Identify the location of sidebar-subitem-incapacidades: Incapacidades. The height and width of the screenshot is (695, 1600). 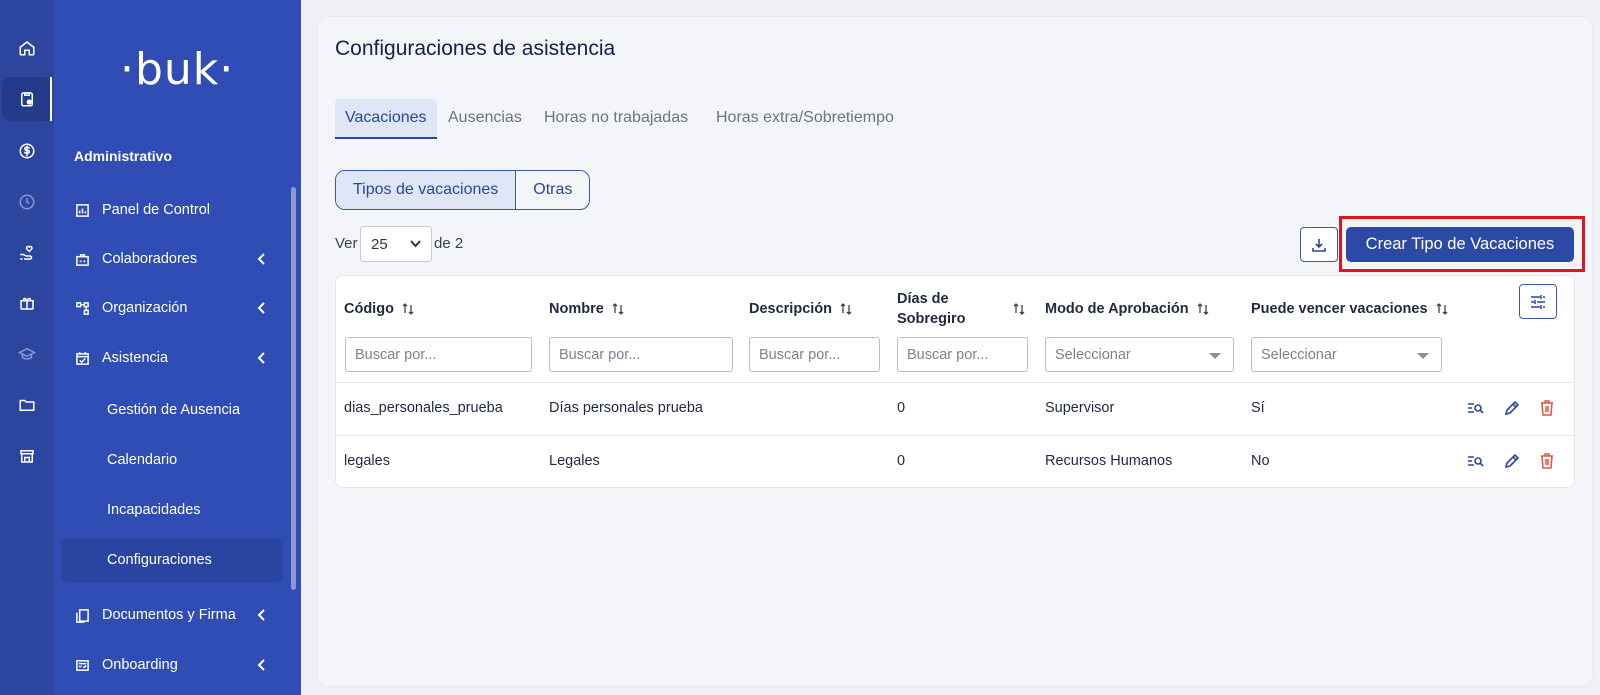
(154, 510).